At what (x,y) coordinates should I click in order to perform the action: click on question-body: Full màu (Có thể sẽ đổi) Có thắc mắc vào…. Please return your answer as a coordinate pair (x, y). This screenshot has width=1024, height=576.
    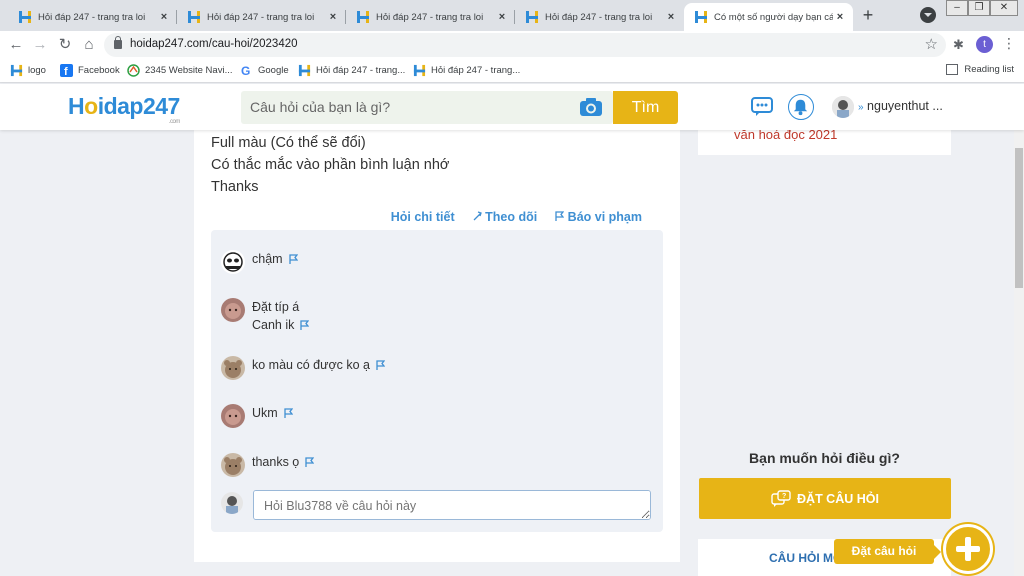
    Looking at the image, I should click on (330, 165).